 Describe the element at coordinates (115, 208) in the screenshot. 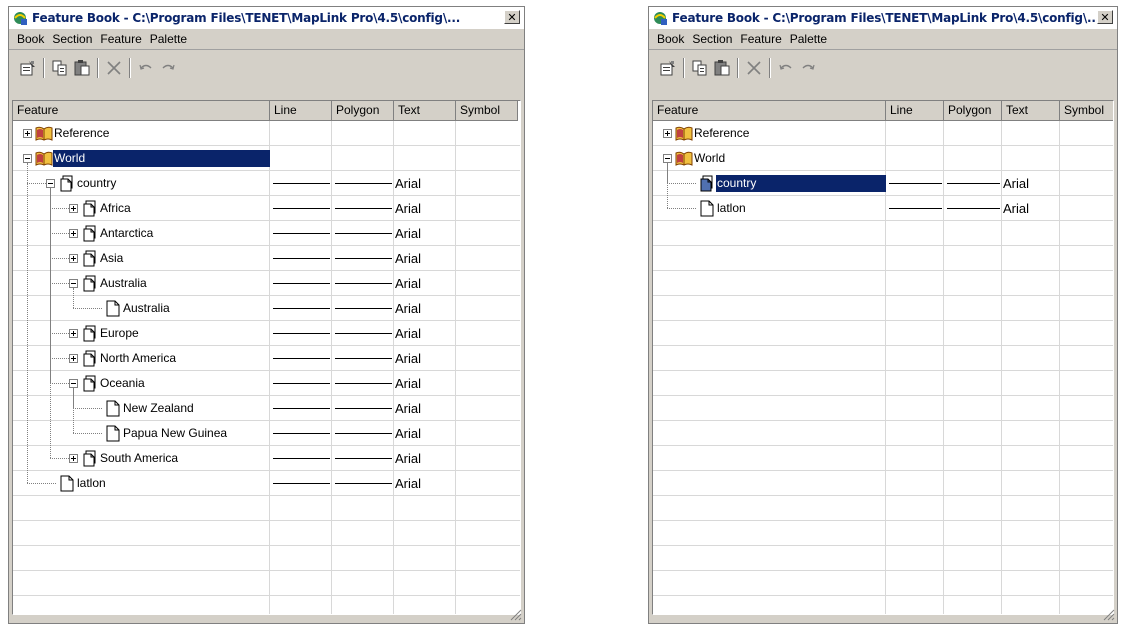

I see `feature-label: Africa` at that location.